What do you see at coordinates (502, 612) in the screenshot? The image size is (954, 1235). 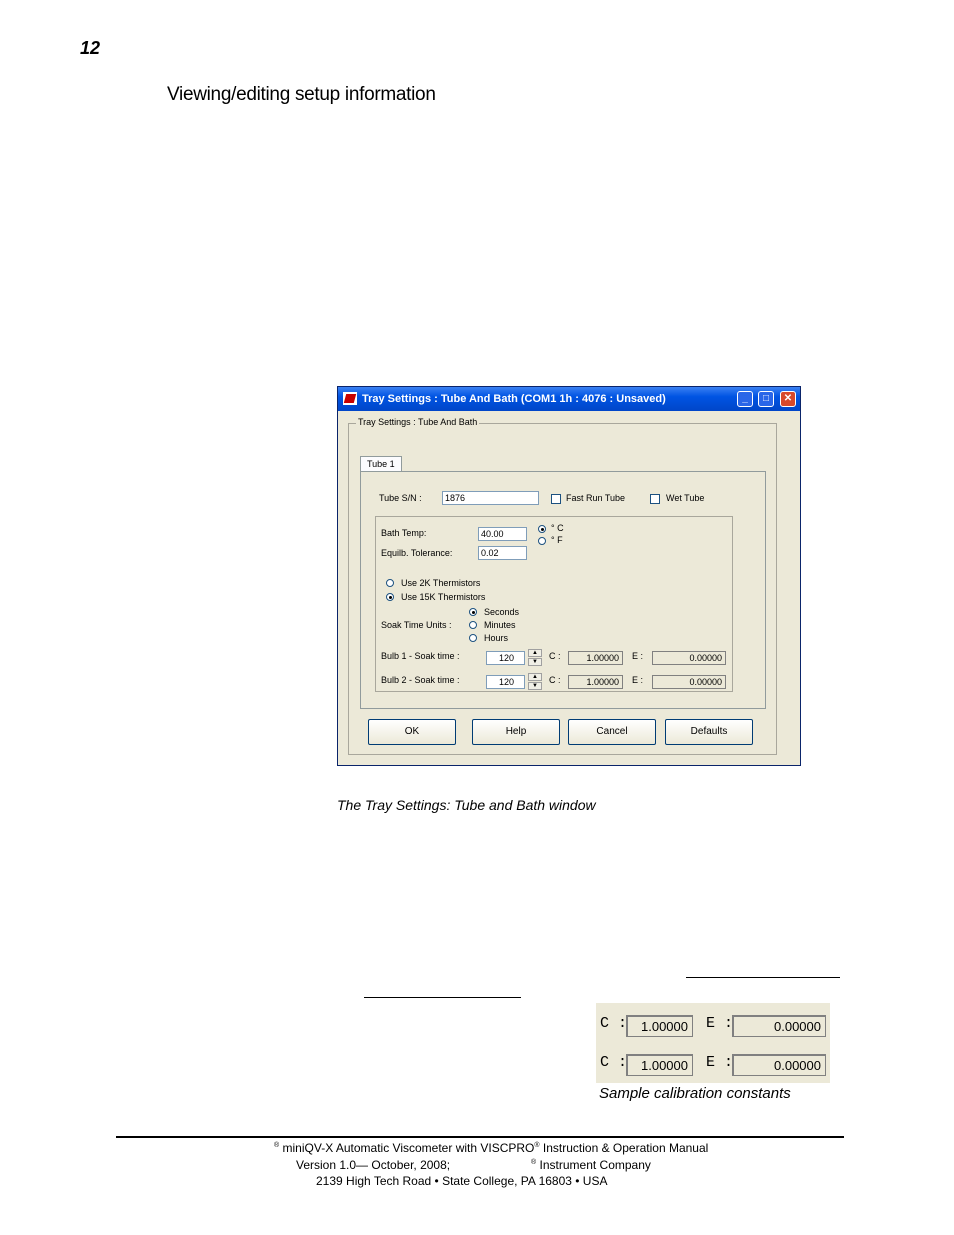 I see `seconds-label: Seconds` at bounding box center [502, 612].